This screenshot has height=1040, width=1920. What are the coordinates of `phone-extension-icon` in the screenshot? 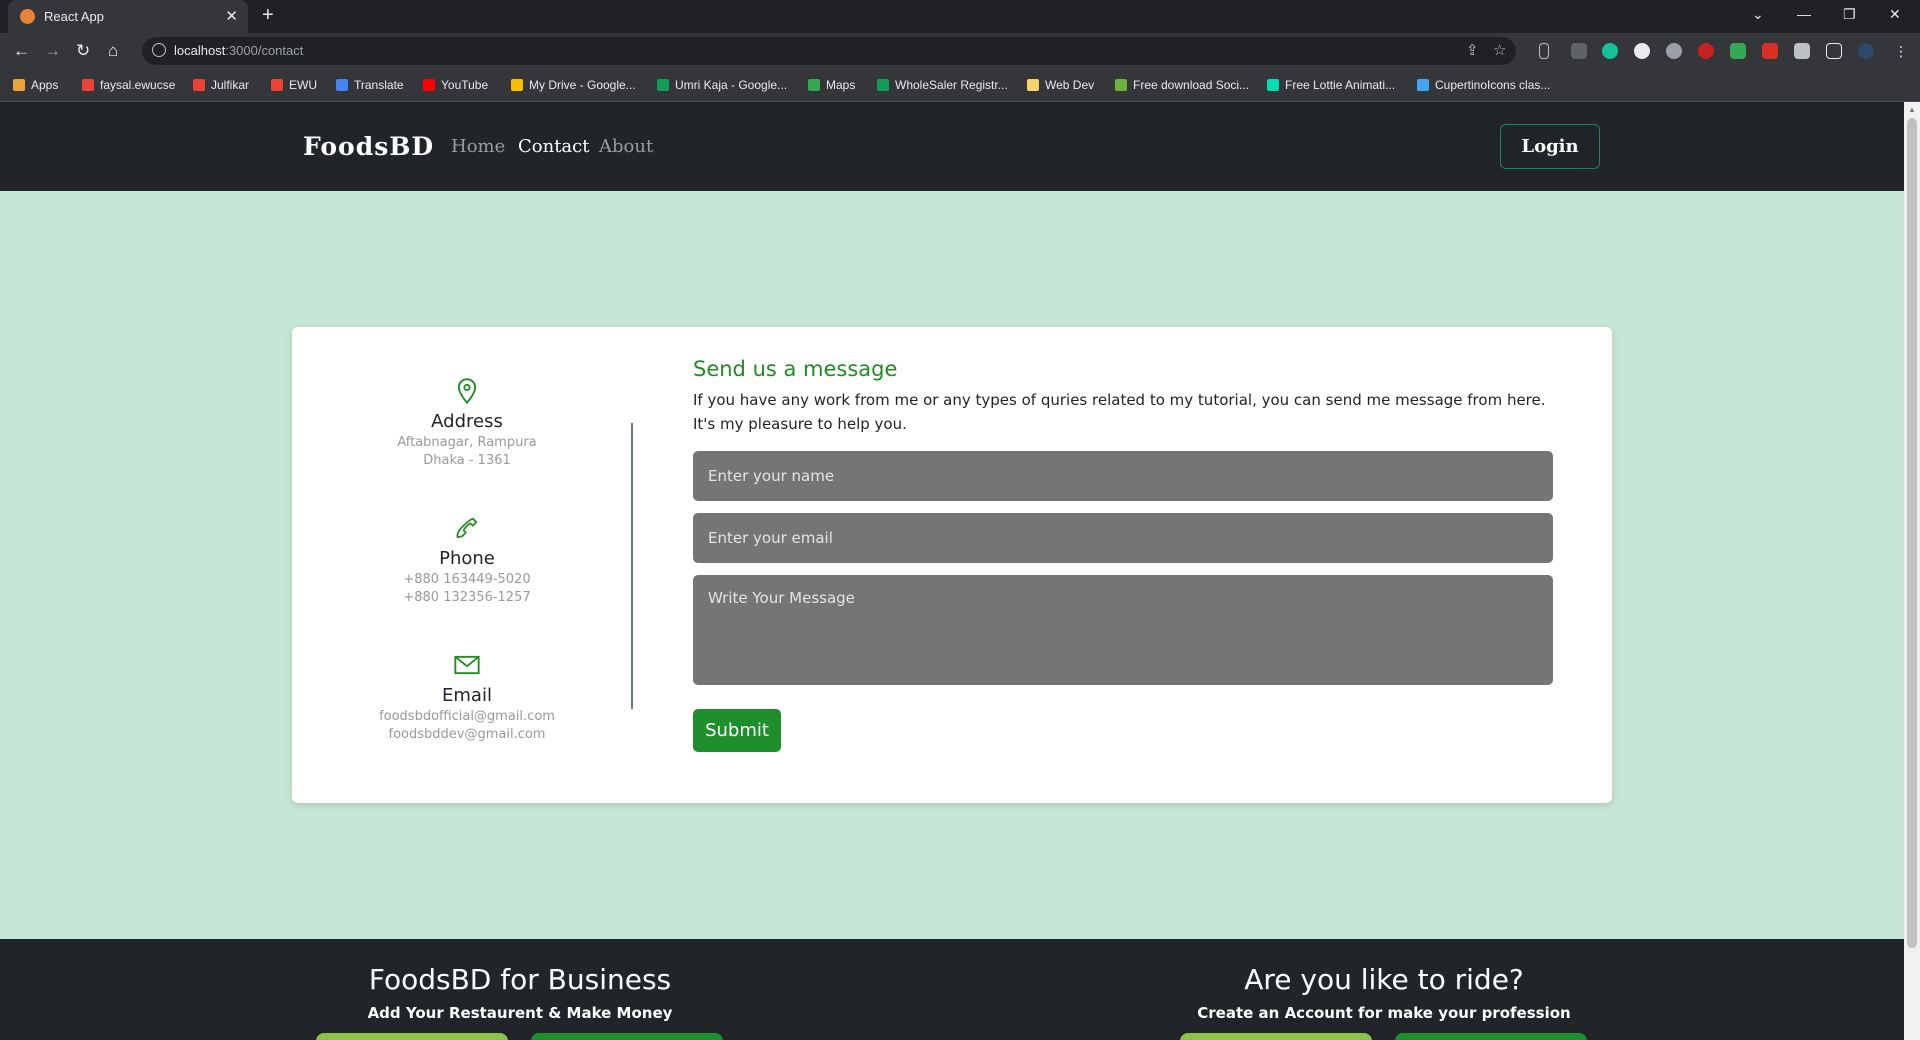 It's located at (1544, 51).